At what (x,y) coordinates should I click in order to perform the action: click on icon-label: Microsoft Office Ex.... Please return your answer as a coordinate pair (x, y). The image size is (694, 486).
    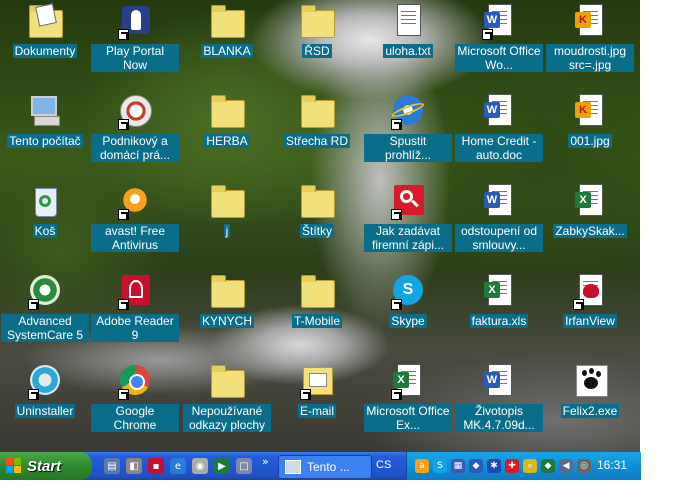
    Looking at the image, I should click on (408, 418).